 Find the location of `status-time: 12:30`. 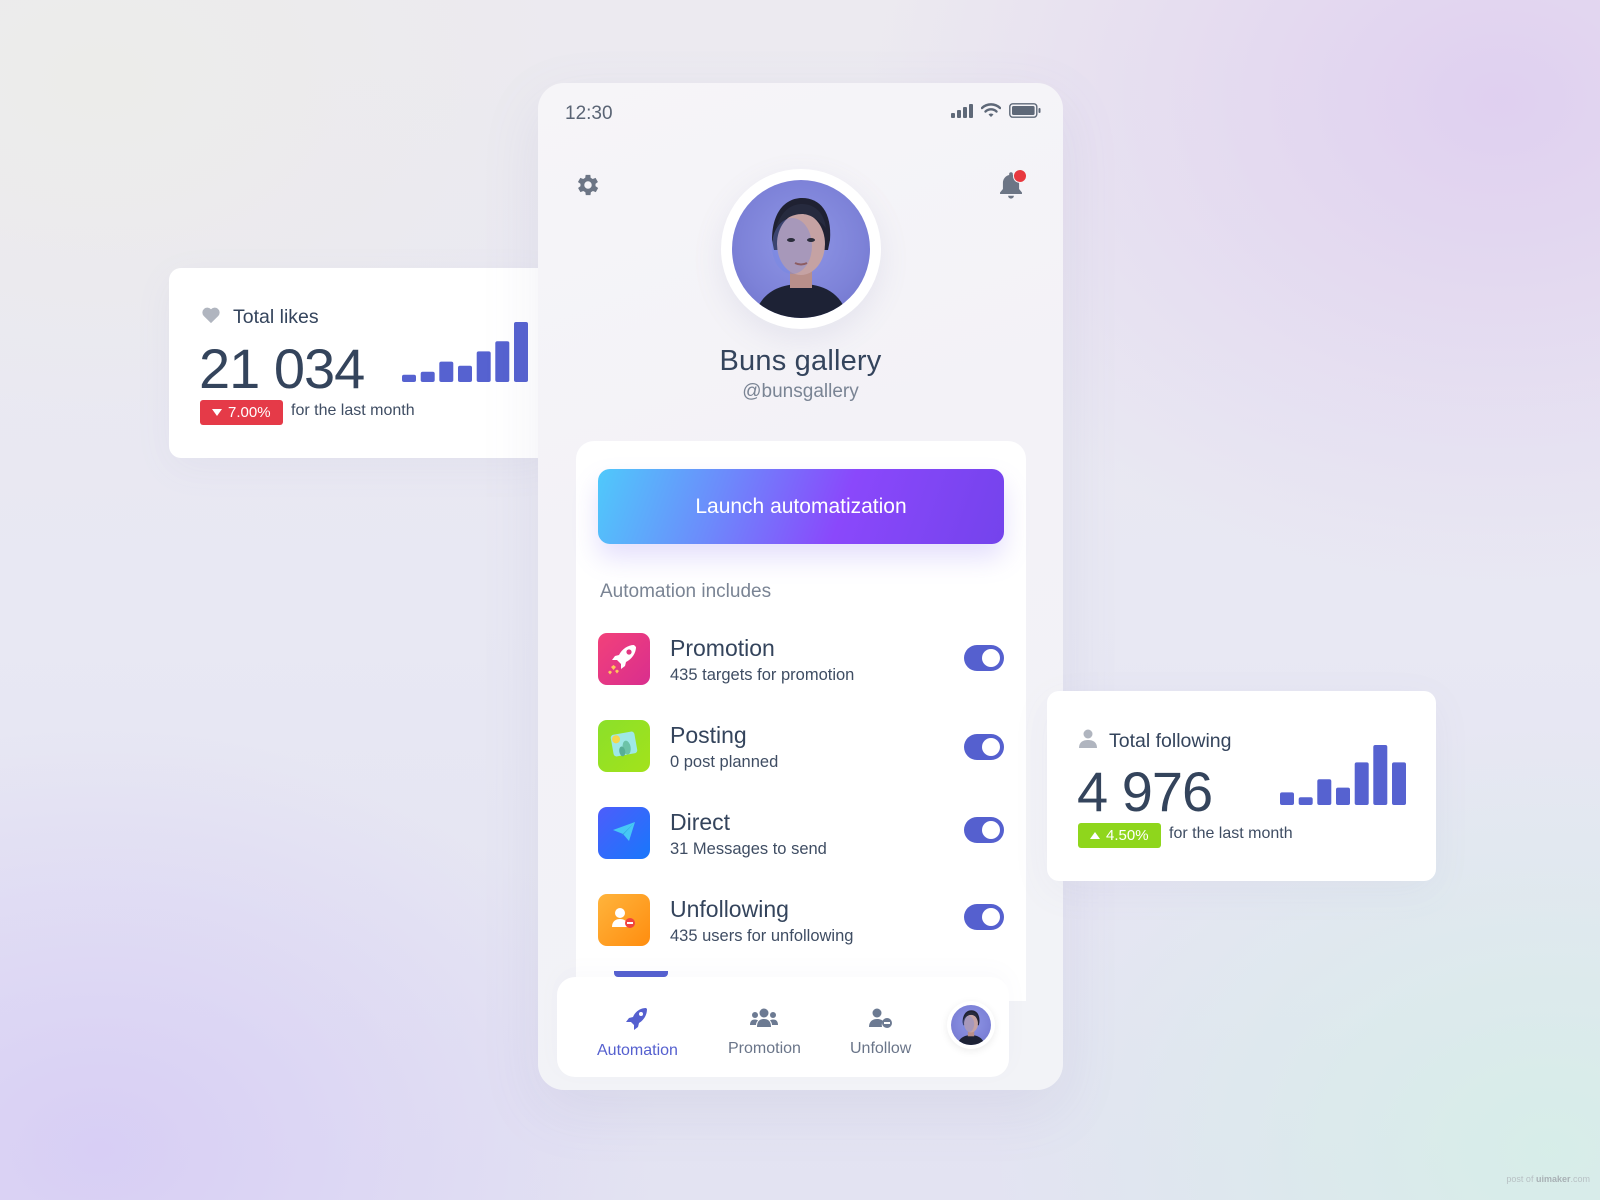

status-time: 12:30 is located at coordinates (589, 113).